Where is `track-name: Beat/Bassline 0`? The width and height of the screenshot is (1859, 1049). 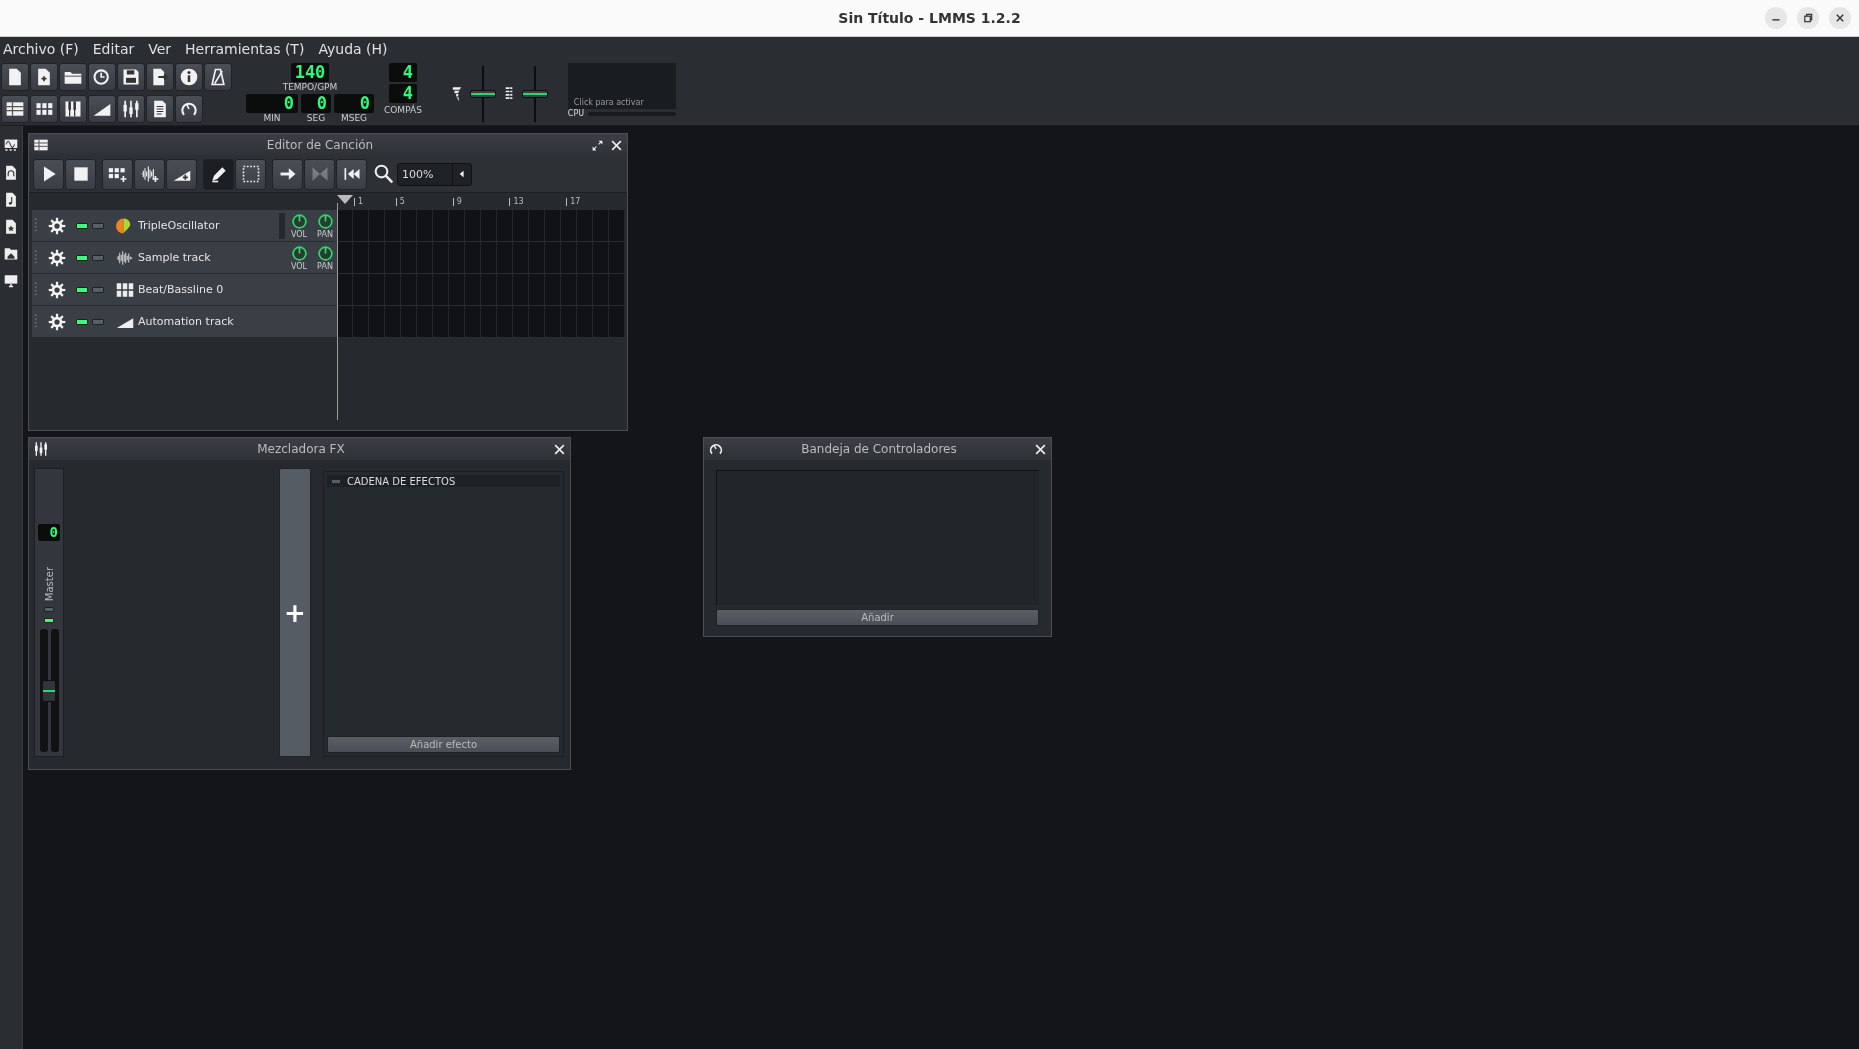 track-name: Beat/Bassline 0 is located at coordinates (237, 289).